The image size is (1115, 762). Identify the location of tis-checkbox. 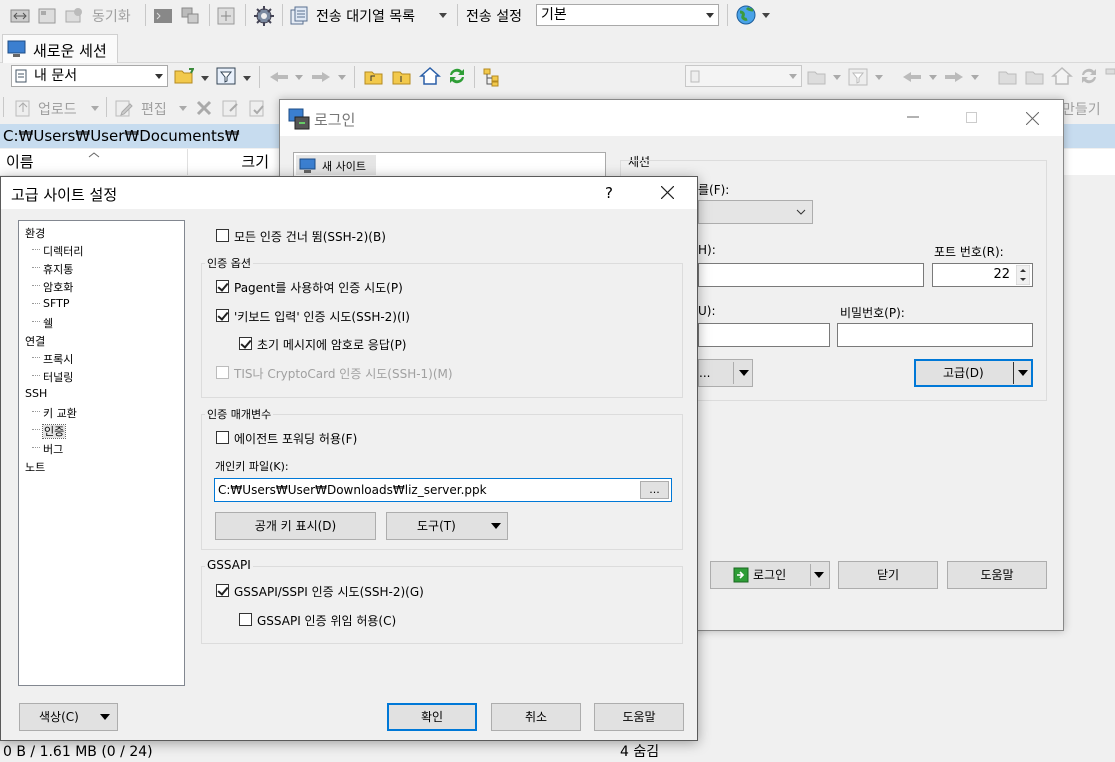
(222, 372).